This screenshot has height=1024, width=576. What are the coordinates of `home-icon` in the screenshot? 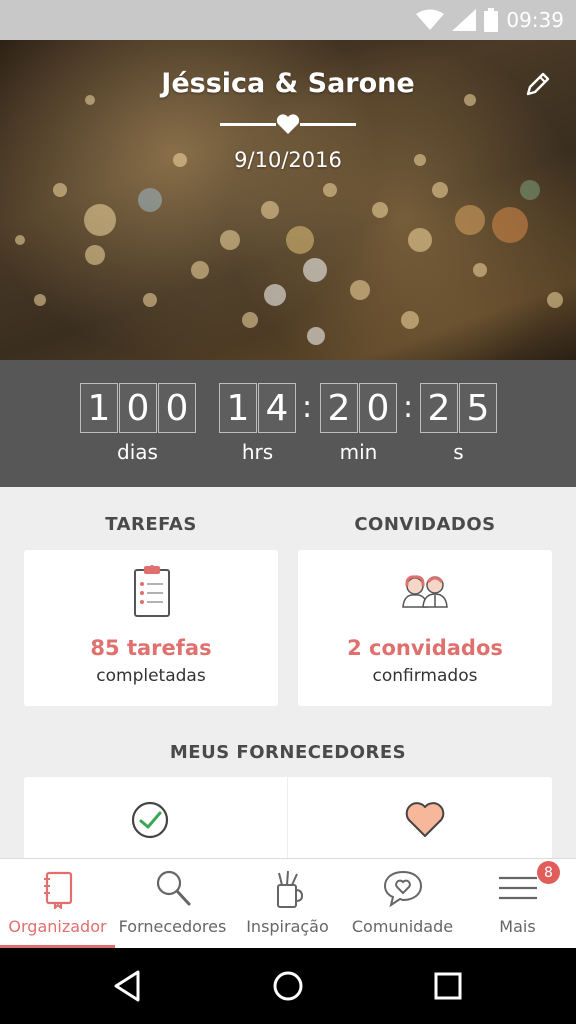 It's located at (288, 986).